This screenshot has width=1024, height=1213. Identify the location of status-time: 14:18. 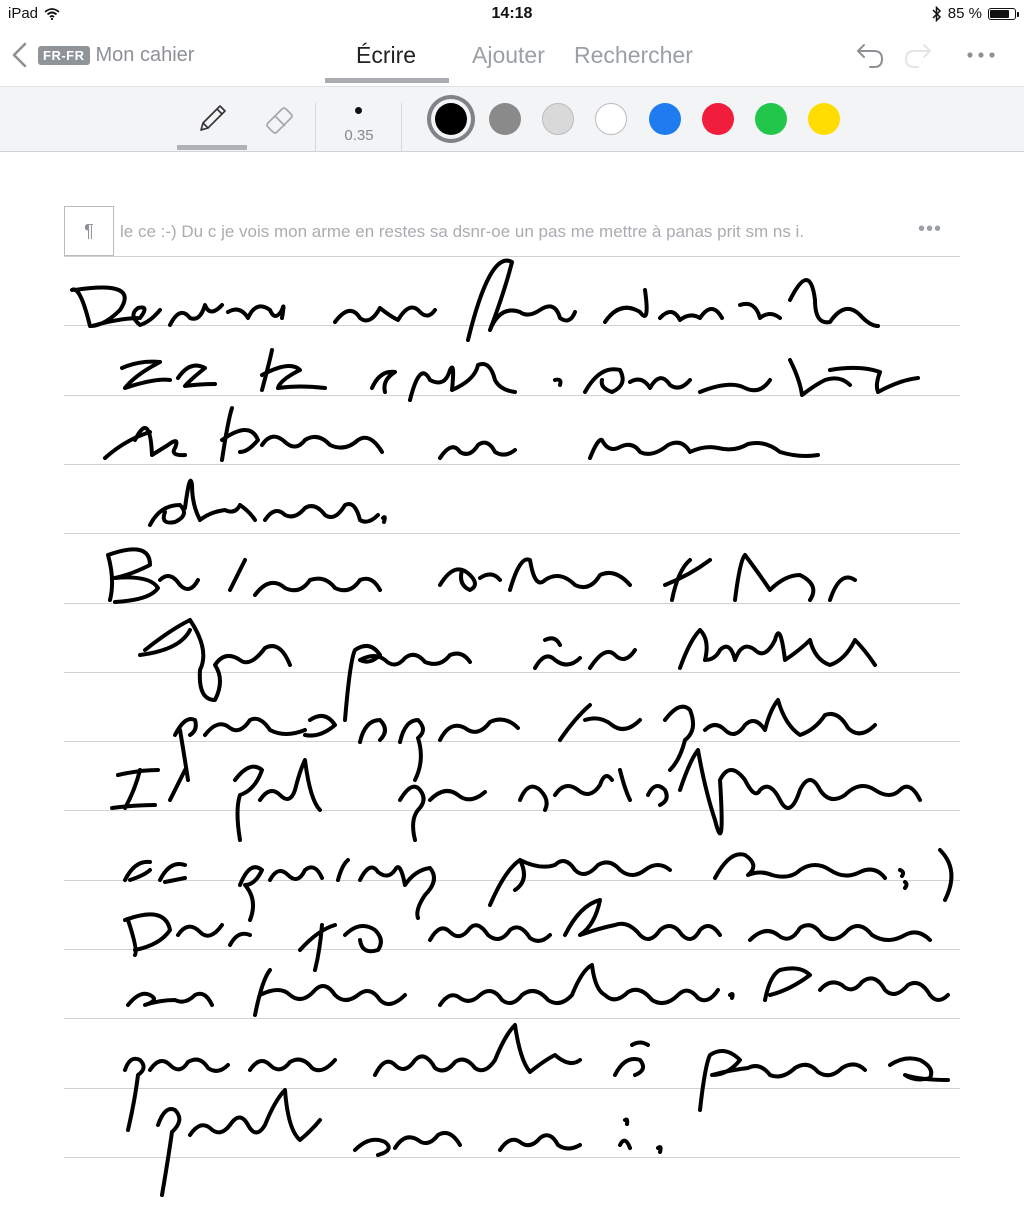
(512, 13).